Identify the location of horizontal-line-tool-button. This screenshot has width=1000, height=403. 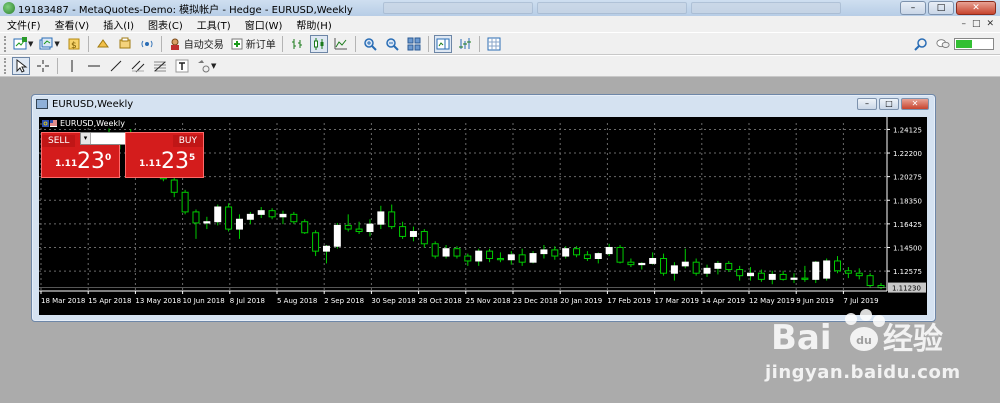
(94, 66).